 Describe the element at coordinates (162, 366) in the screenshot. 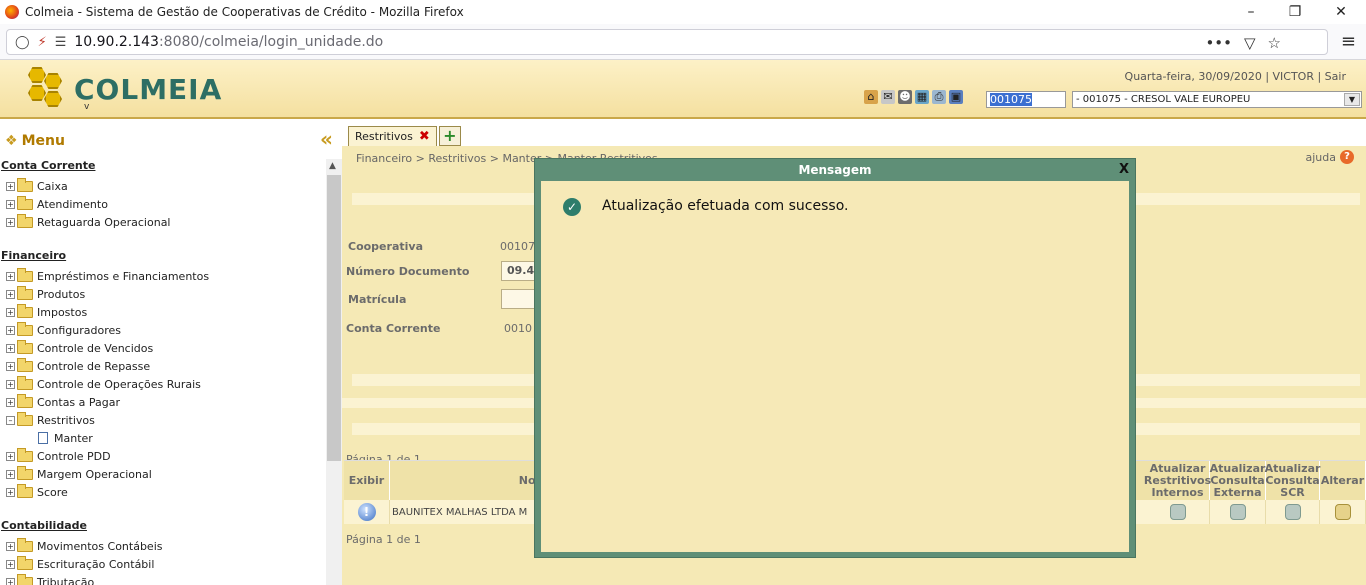

I see `menu-item: + Controle de Repasse` at that location.